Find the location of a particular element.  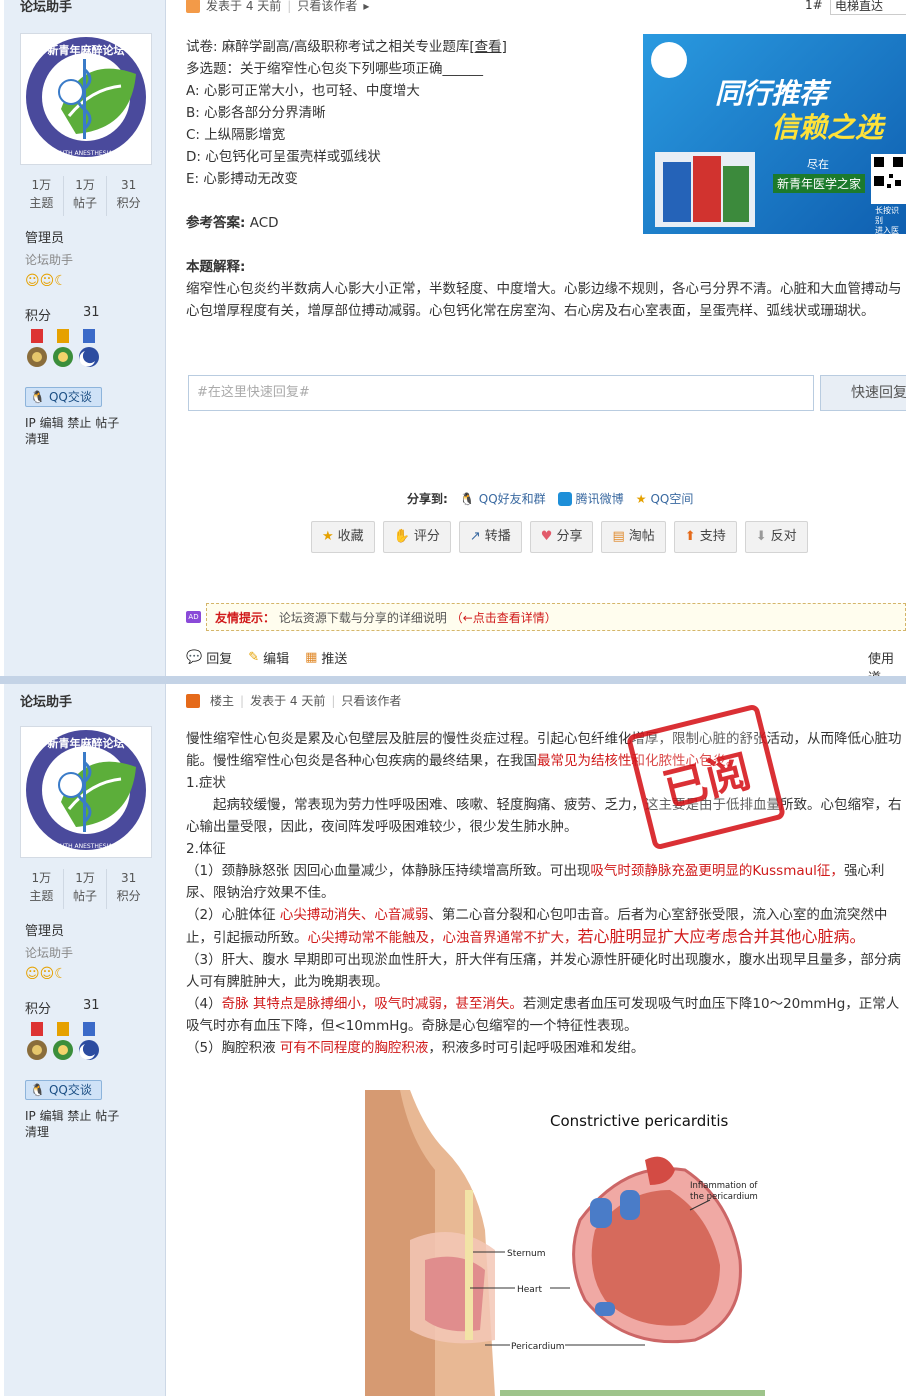

arrow-up-icon: ⬆ is located at coordinates (690, 536).